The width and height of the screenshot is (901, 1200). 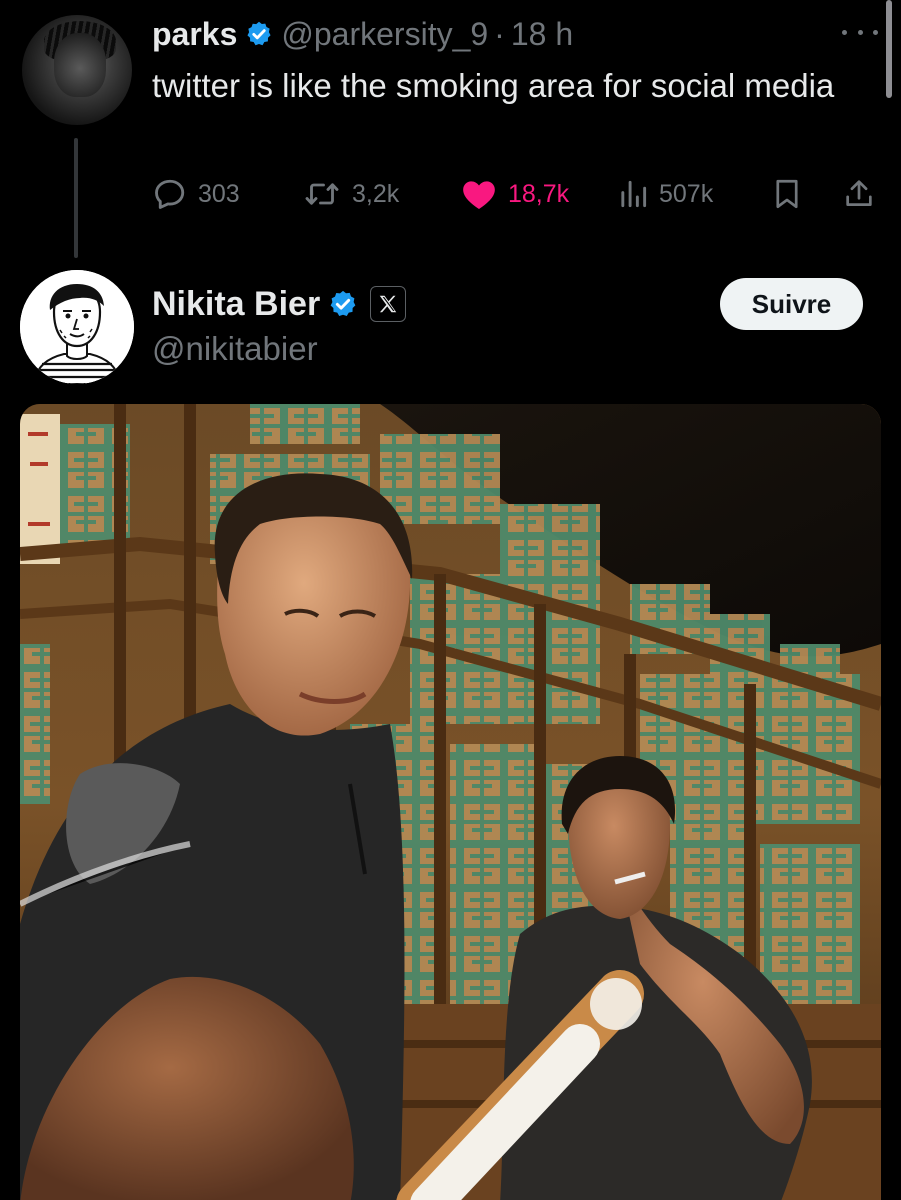 I want to click on tweet-actions: 303 3,2k 18,7k 507k, so click(x=517, y=194).